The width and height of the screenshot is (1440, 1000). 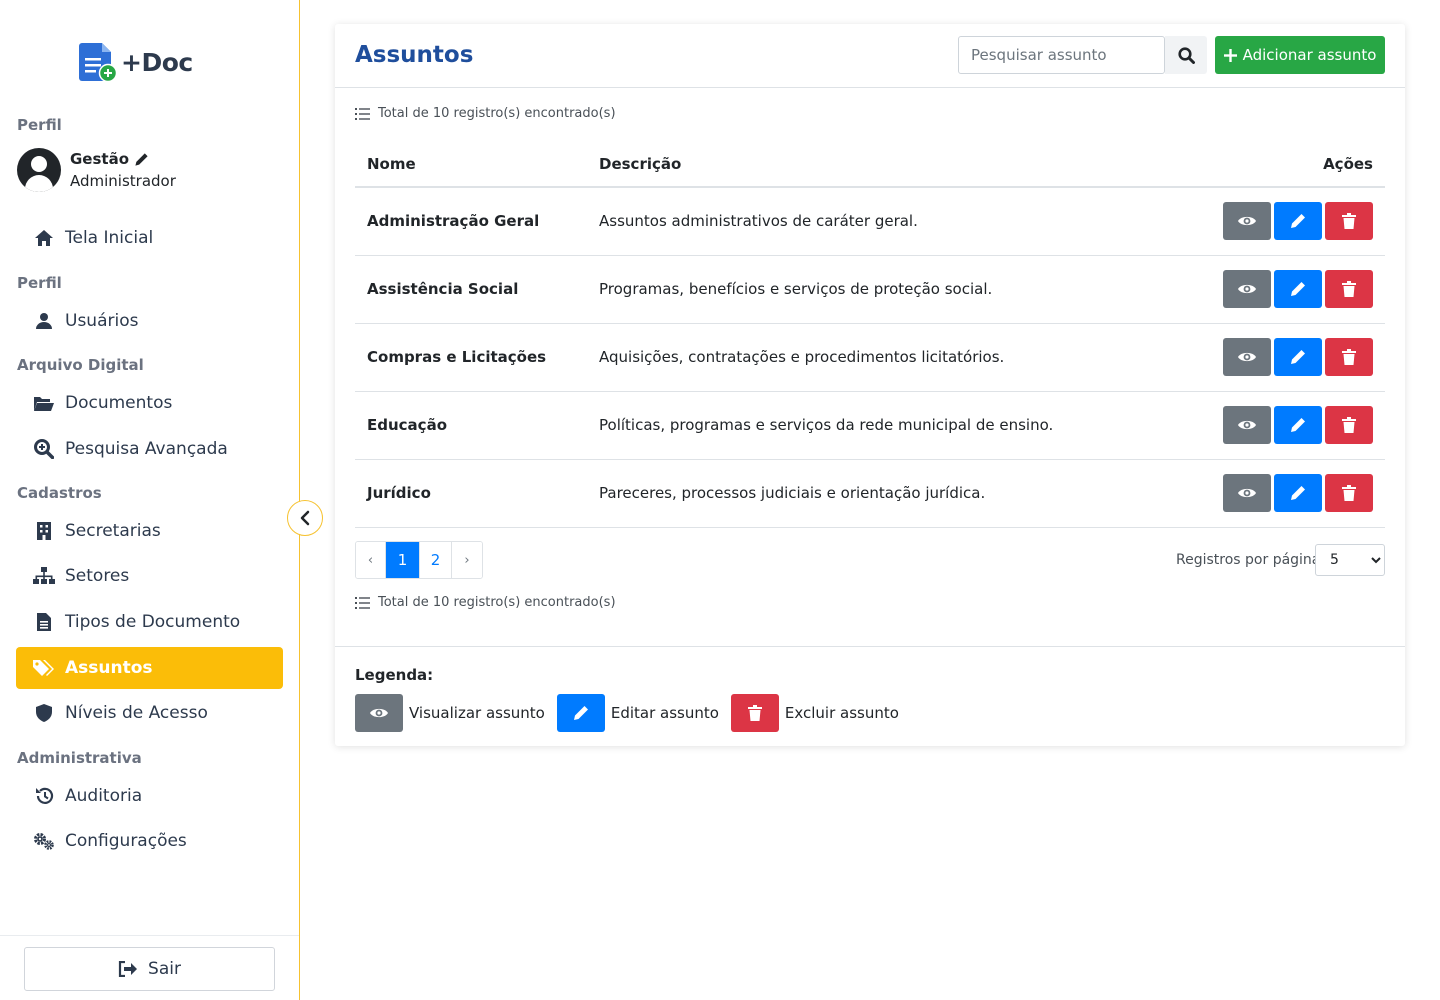 I want to click on logout-button: Sair, so click(x=149, y=969).